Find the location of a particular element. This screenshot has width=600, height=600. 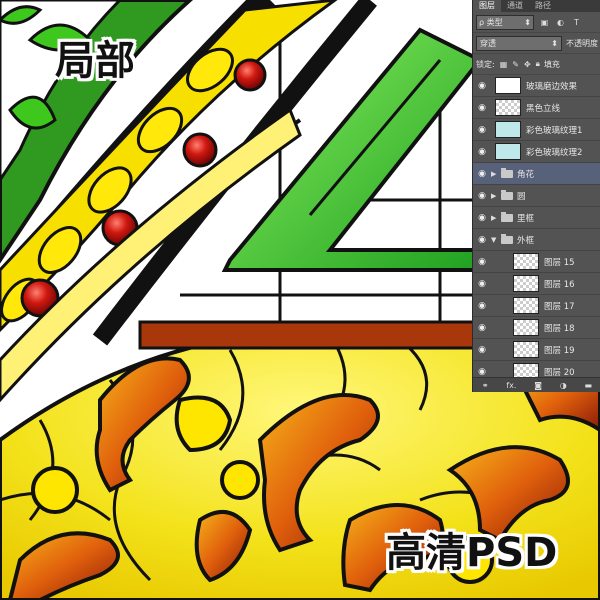

layer-row: ◉ 玻璃磨边效果 is located at coordinates (536, 86).